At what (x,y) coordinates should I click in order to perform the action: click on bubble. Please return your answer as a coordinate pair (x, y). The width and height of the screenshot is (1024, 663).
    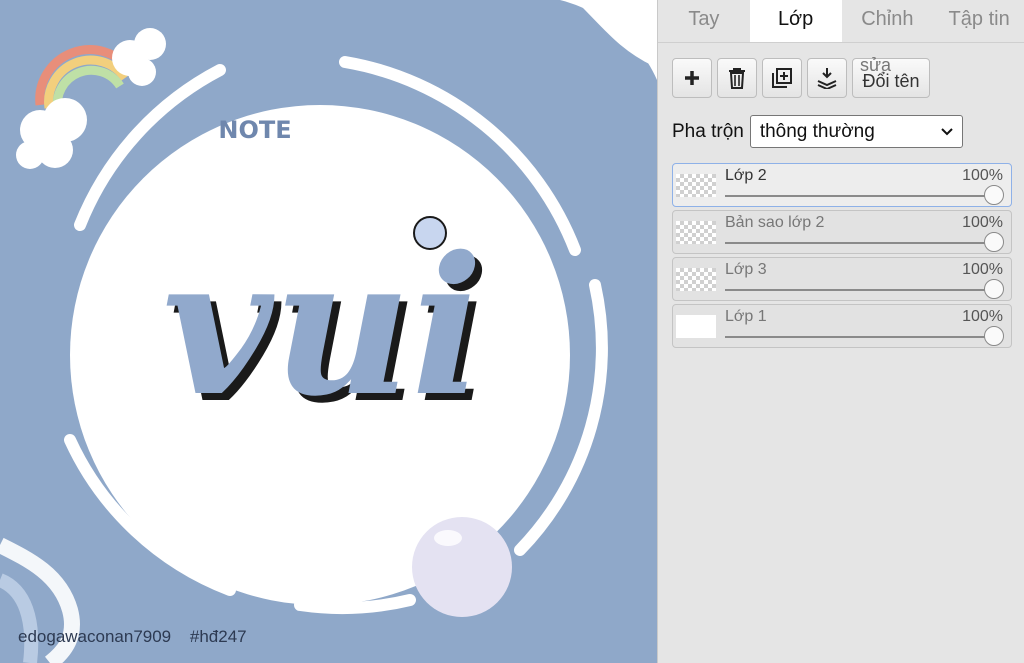
    Looking at the image, I should click on (462, 567).